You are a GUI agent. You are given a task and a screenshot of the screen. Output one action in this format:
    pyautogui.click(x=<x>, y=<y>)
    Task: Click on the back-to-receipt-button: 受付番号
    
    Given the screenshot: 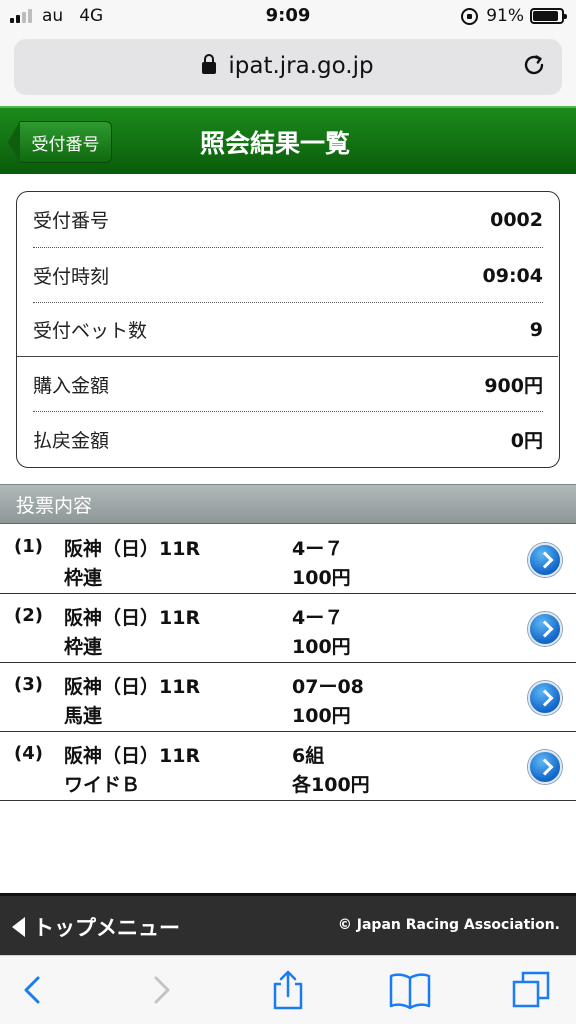 What is the action you would take?
    pyautogui.click(x=60, y=142)
    